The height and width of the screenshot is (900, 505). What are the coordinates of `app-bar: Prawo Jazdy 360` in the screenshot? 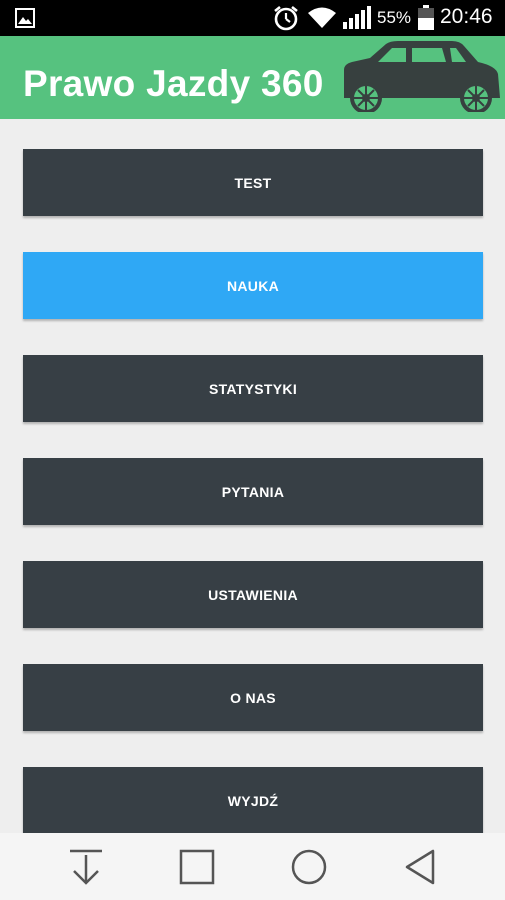 It's located at (252, 77).